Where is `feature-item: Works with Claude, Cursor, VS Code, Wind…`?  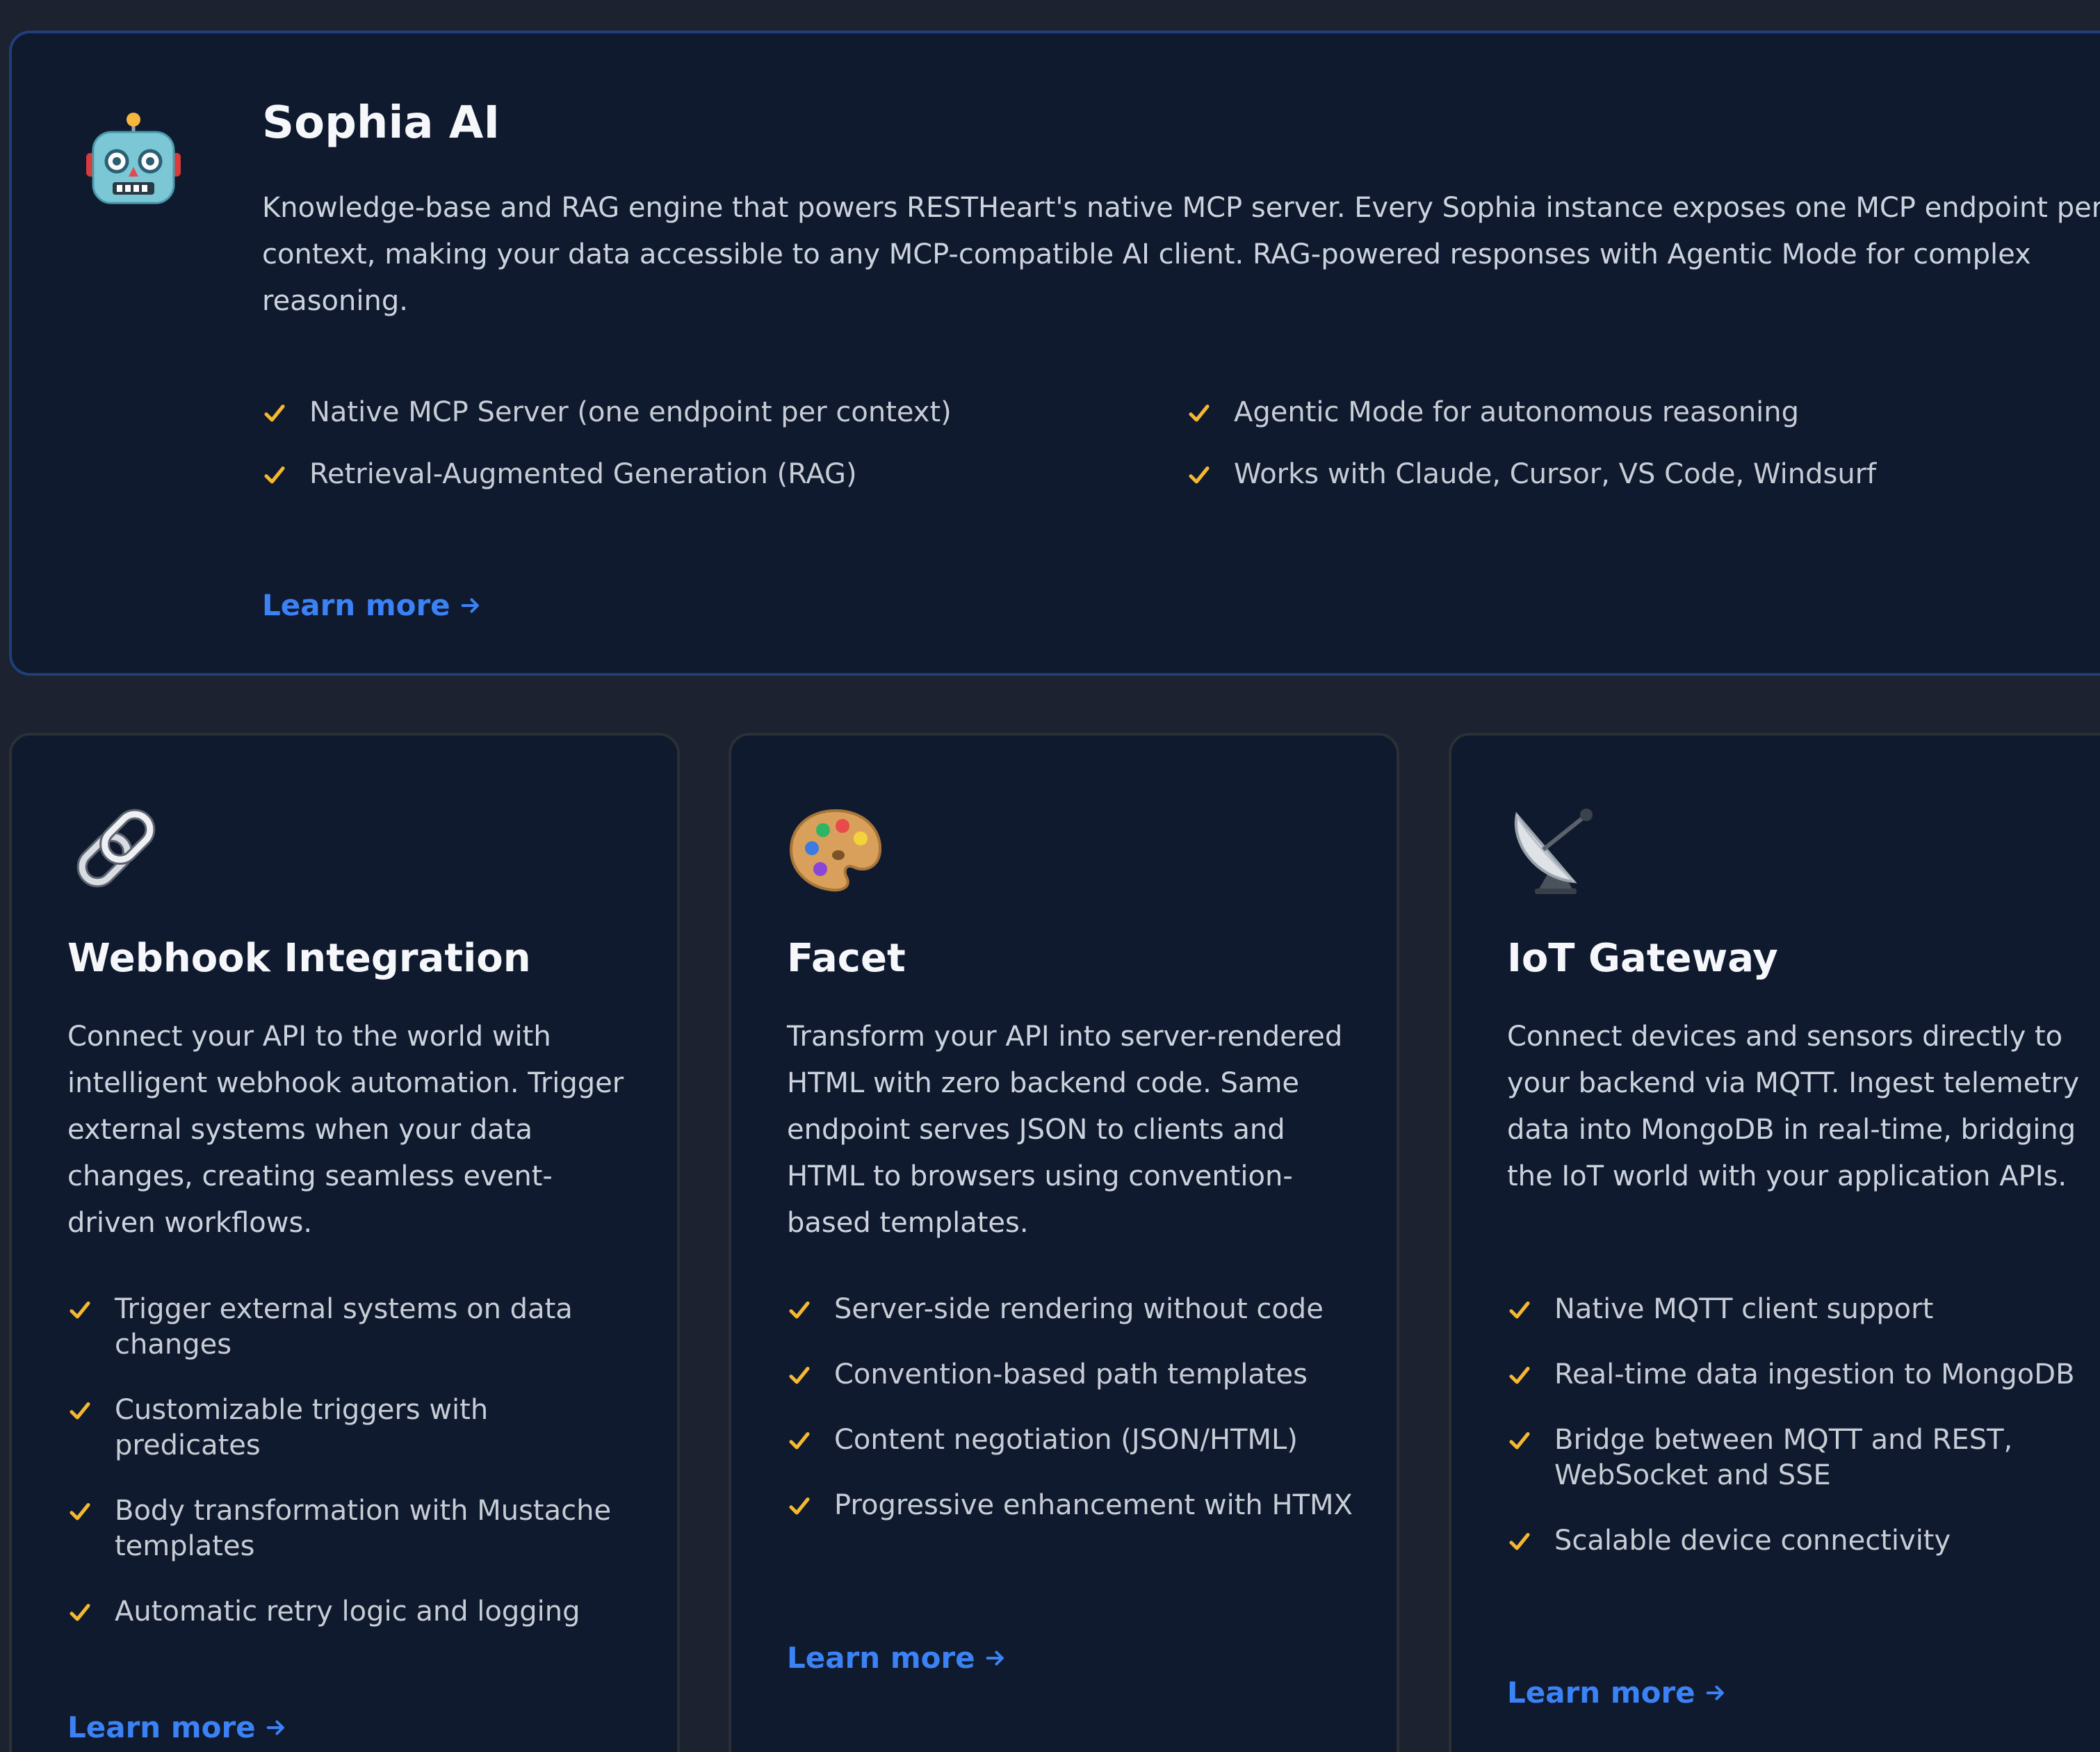 feature-item: Works with Claude, Cursor, VS Code, Wind… is located at coordinates (1644, 474).